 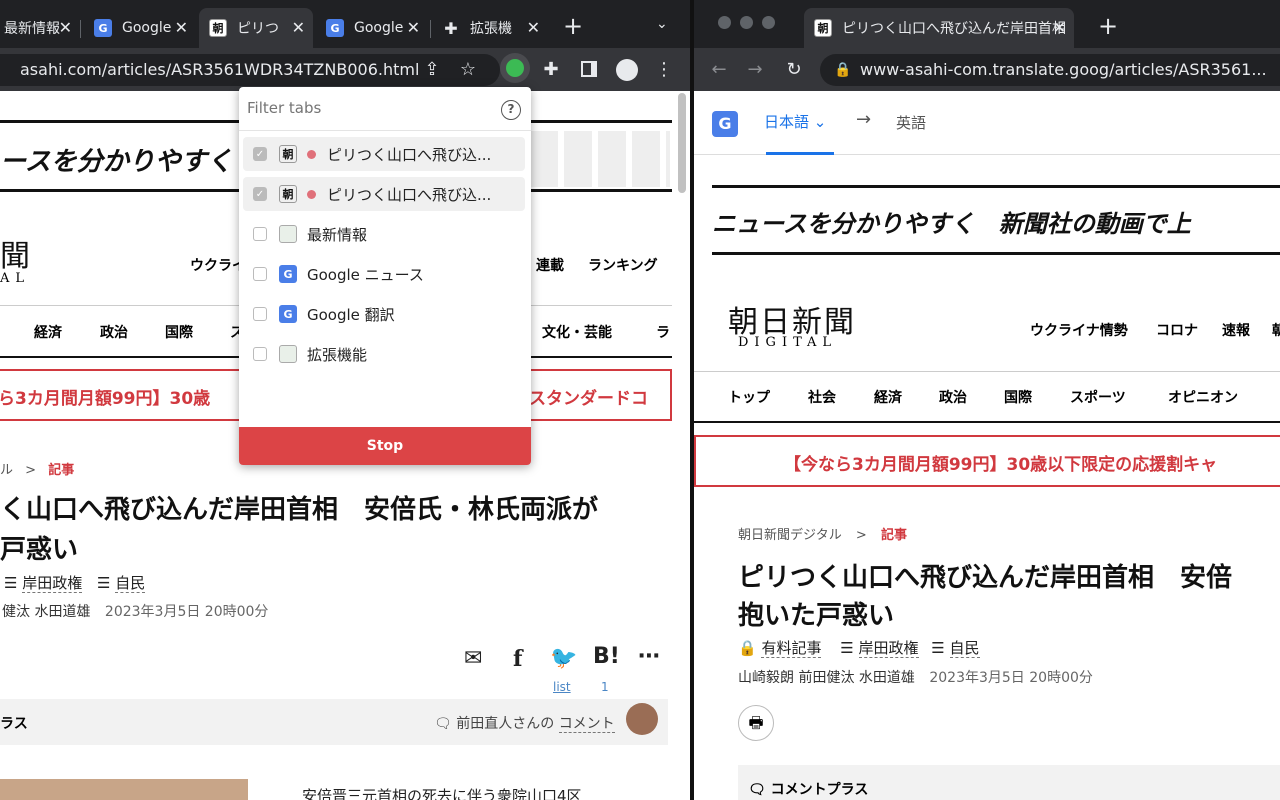 I want to click on nav-category: オピニオン, so click(x=1203, y=397).